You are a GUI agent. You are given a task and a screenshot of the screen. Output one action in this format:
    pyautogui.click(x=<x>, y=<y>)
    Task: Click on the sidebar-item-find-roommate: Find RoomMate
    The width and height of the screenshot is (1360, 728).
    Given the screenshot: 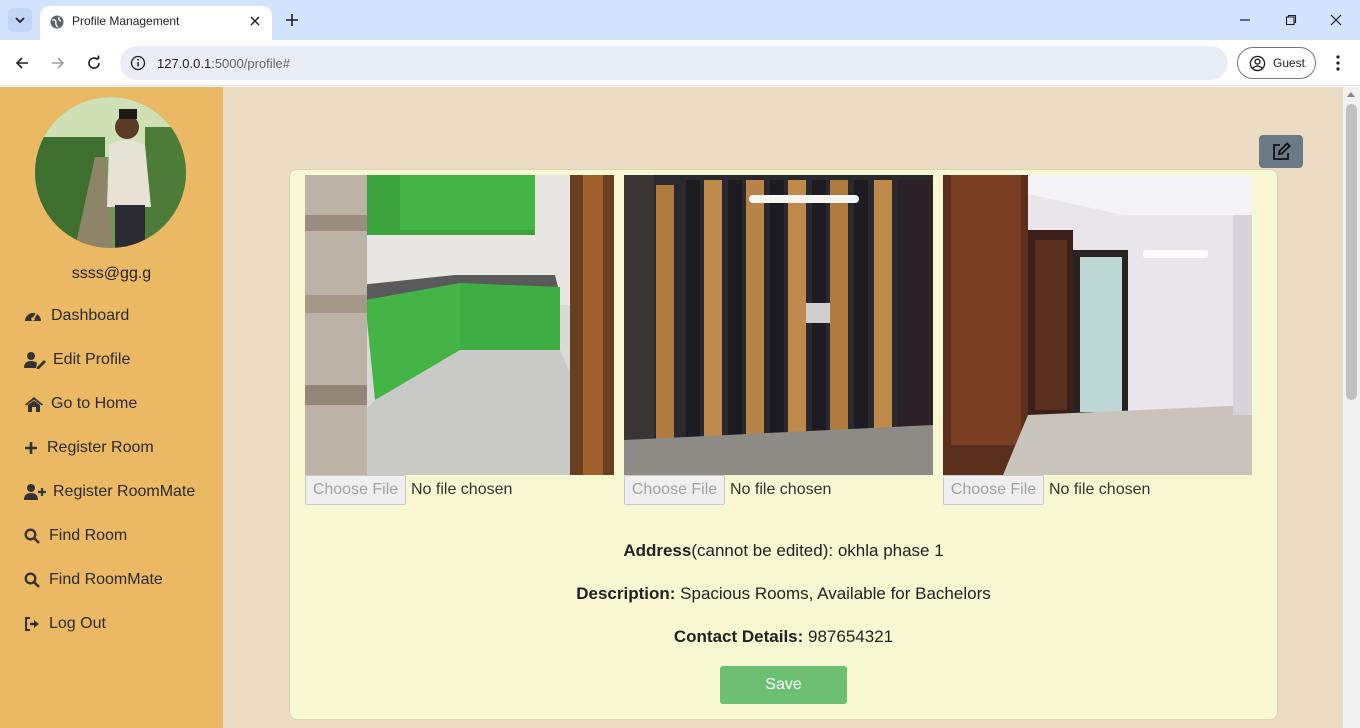 What is the action you would take?
    pyautogui.click(x=93, y=580)
    